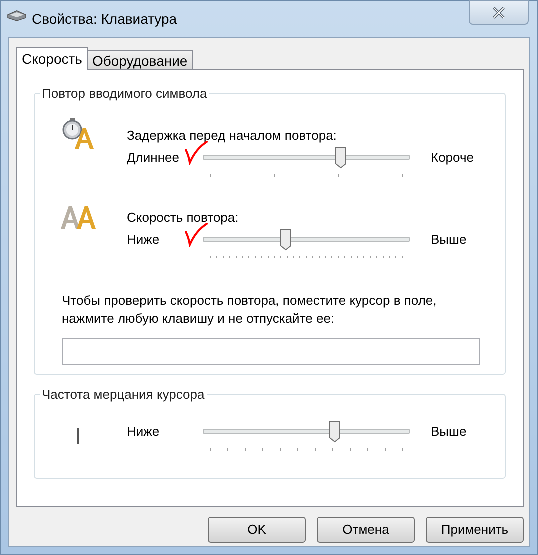 The image size is (538, 555). I want to click on input-field, so click(271, 351).